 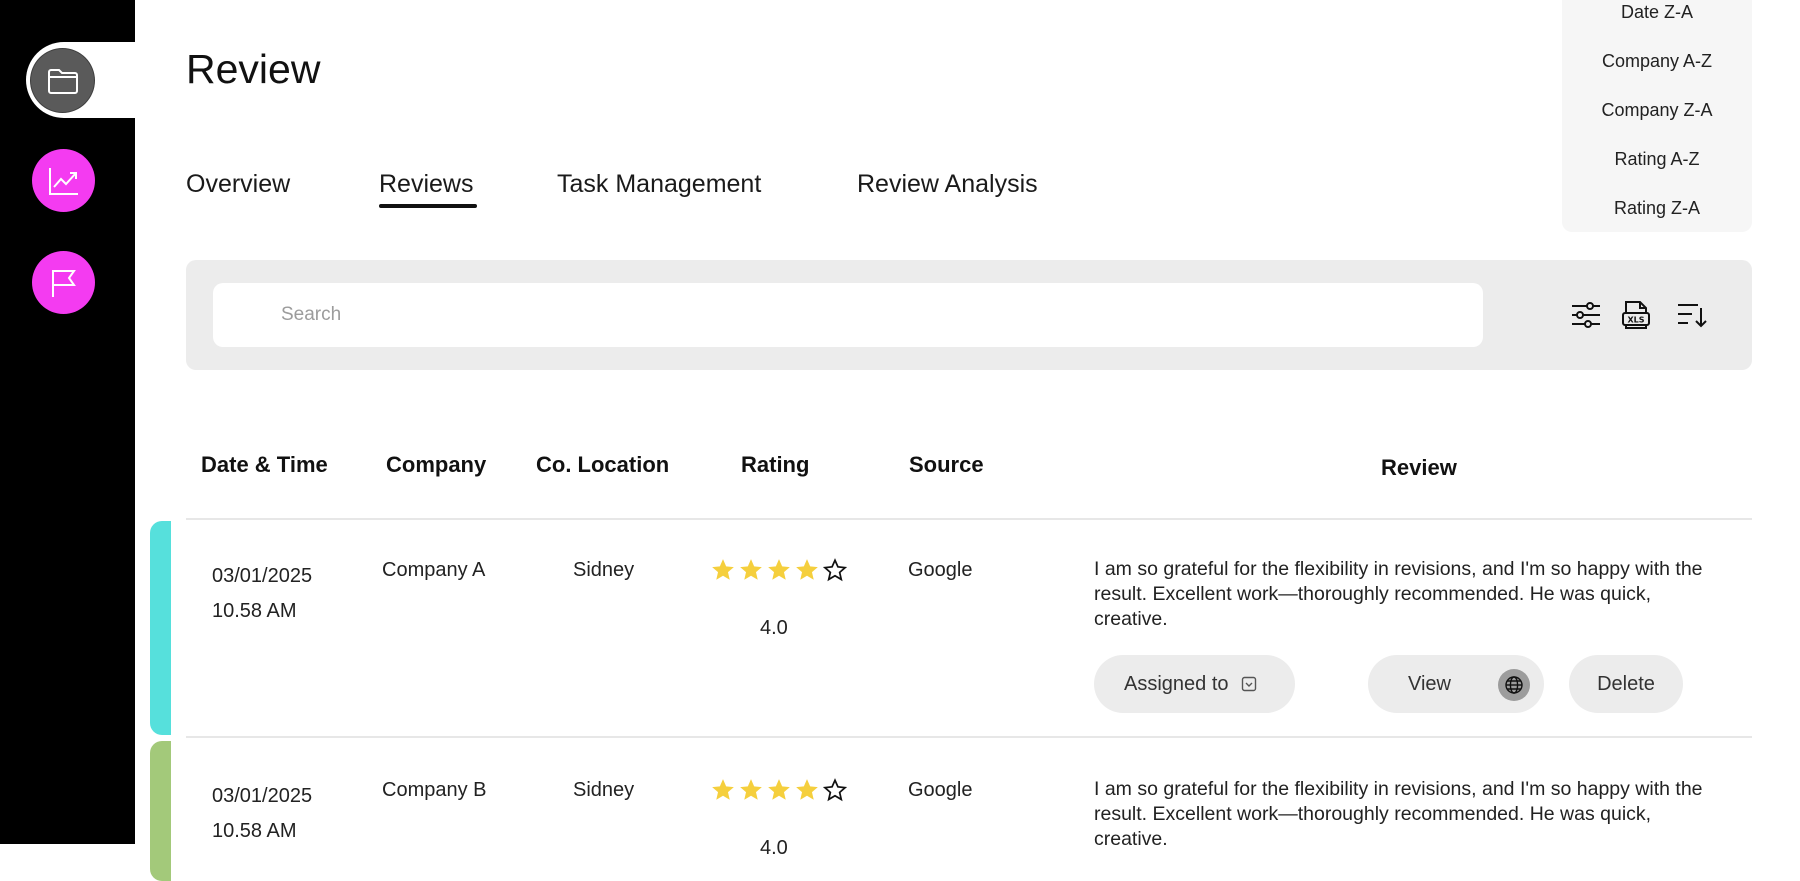 What do you see at coordinates (1657, 159) in the screenshot?
I see `sort-option-rating-a-z: Rating A-Z` at bounding box center [1657, 159].